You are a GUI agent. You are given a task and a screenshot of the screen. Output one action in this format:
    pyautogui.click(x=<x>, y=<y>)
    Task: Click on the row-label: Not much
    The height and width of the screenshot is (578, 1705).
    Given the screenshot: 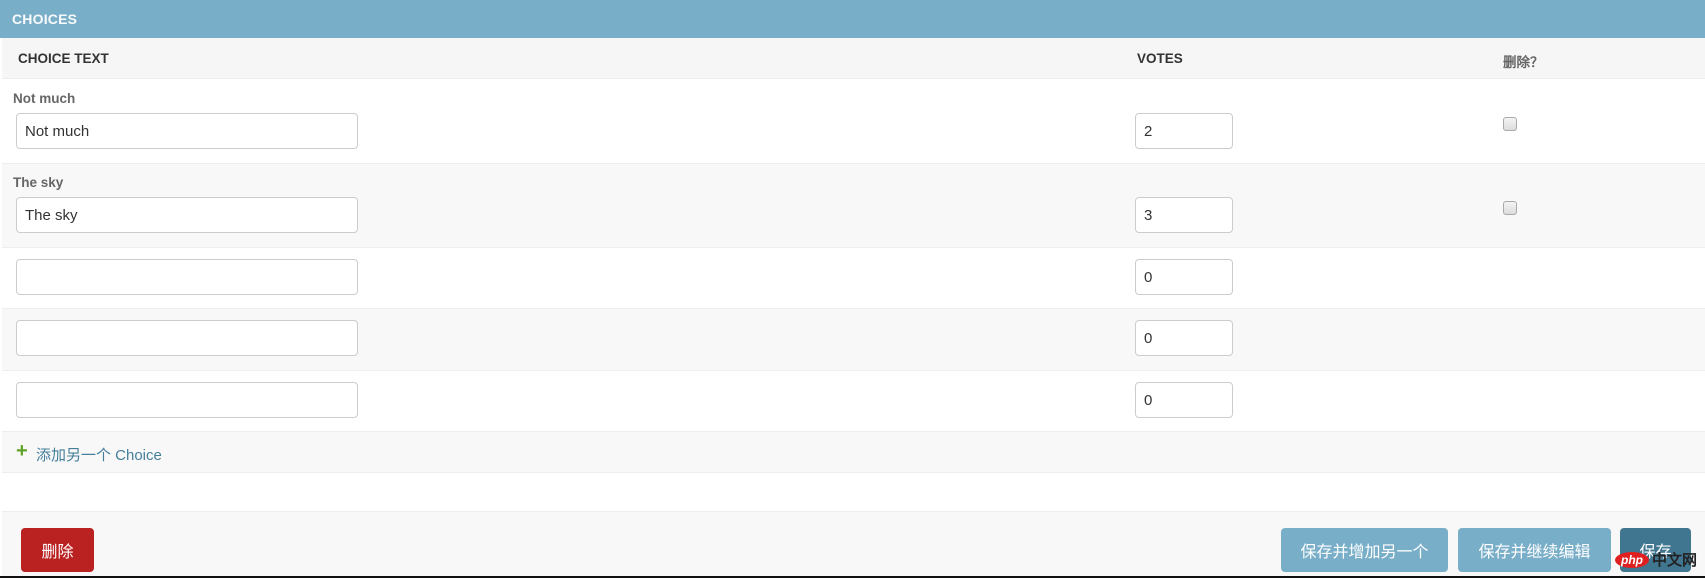 What is the action you would take?
    pyautogui.click(x=44, y=98)
    